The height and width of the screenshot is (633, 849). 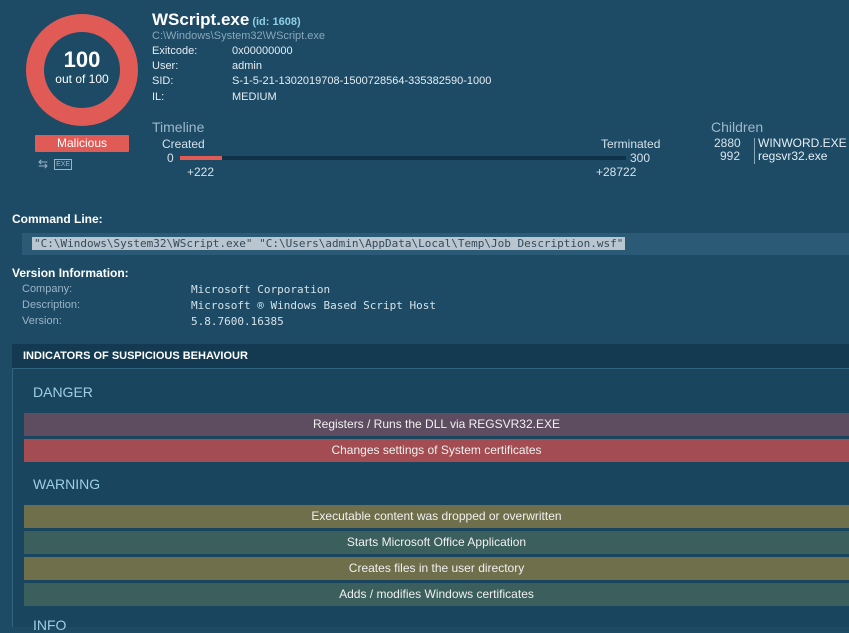 I want to click on company-label: Company:, so click(x=47, y=289).